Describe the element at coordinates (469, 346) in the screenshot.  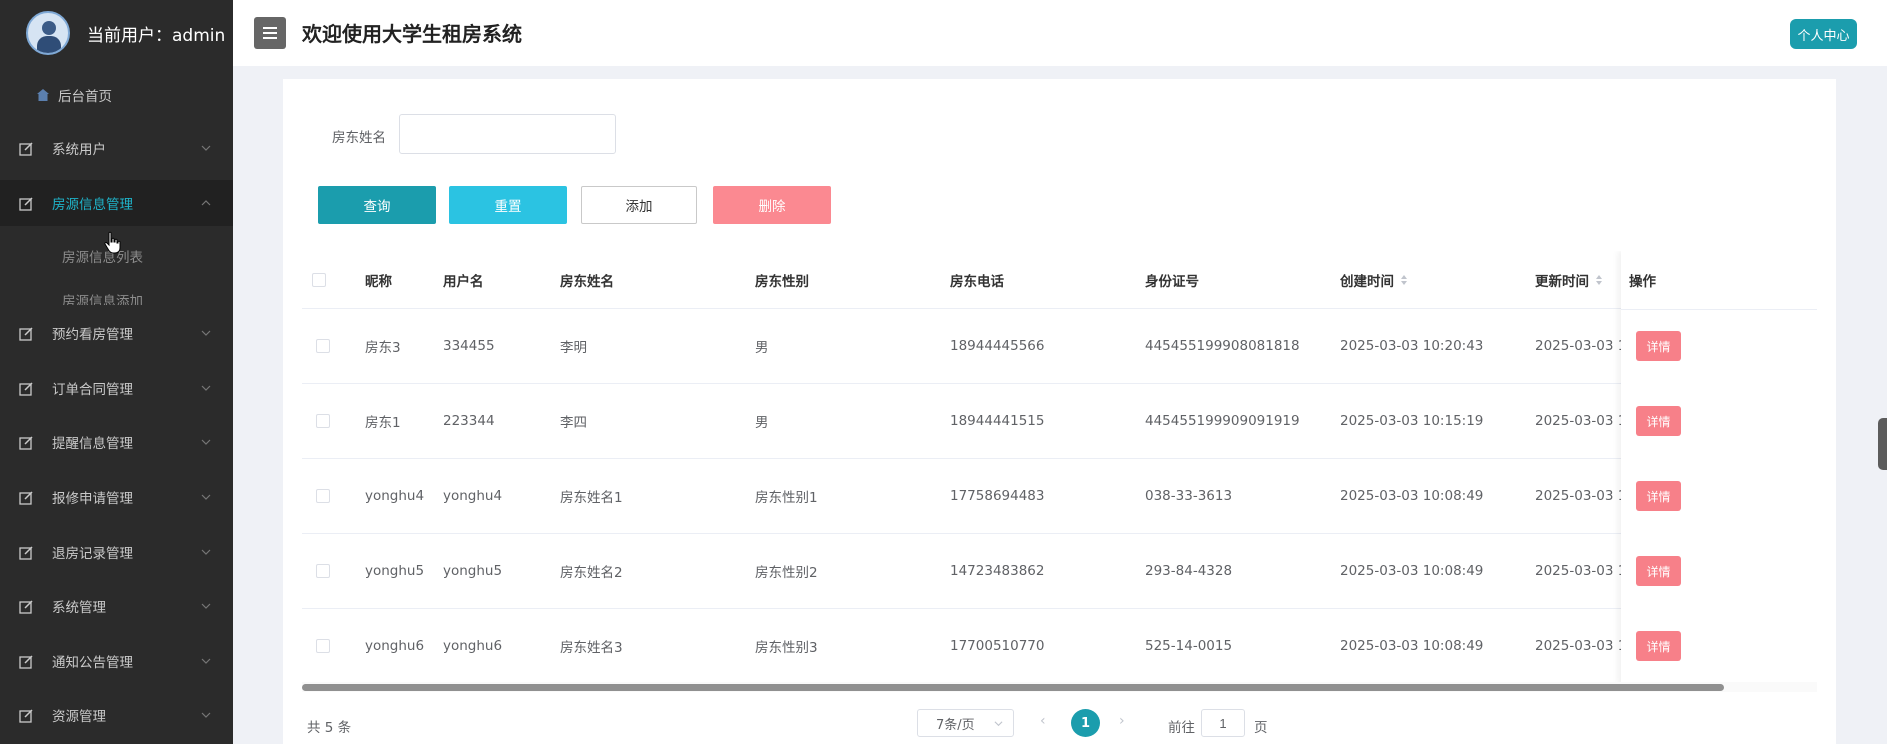
I see `cell-username: 334455` at that location.